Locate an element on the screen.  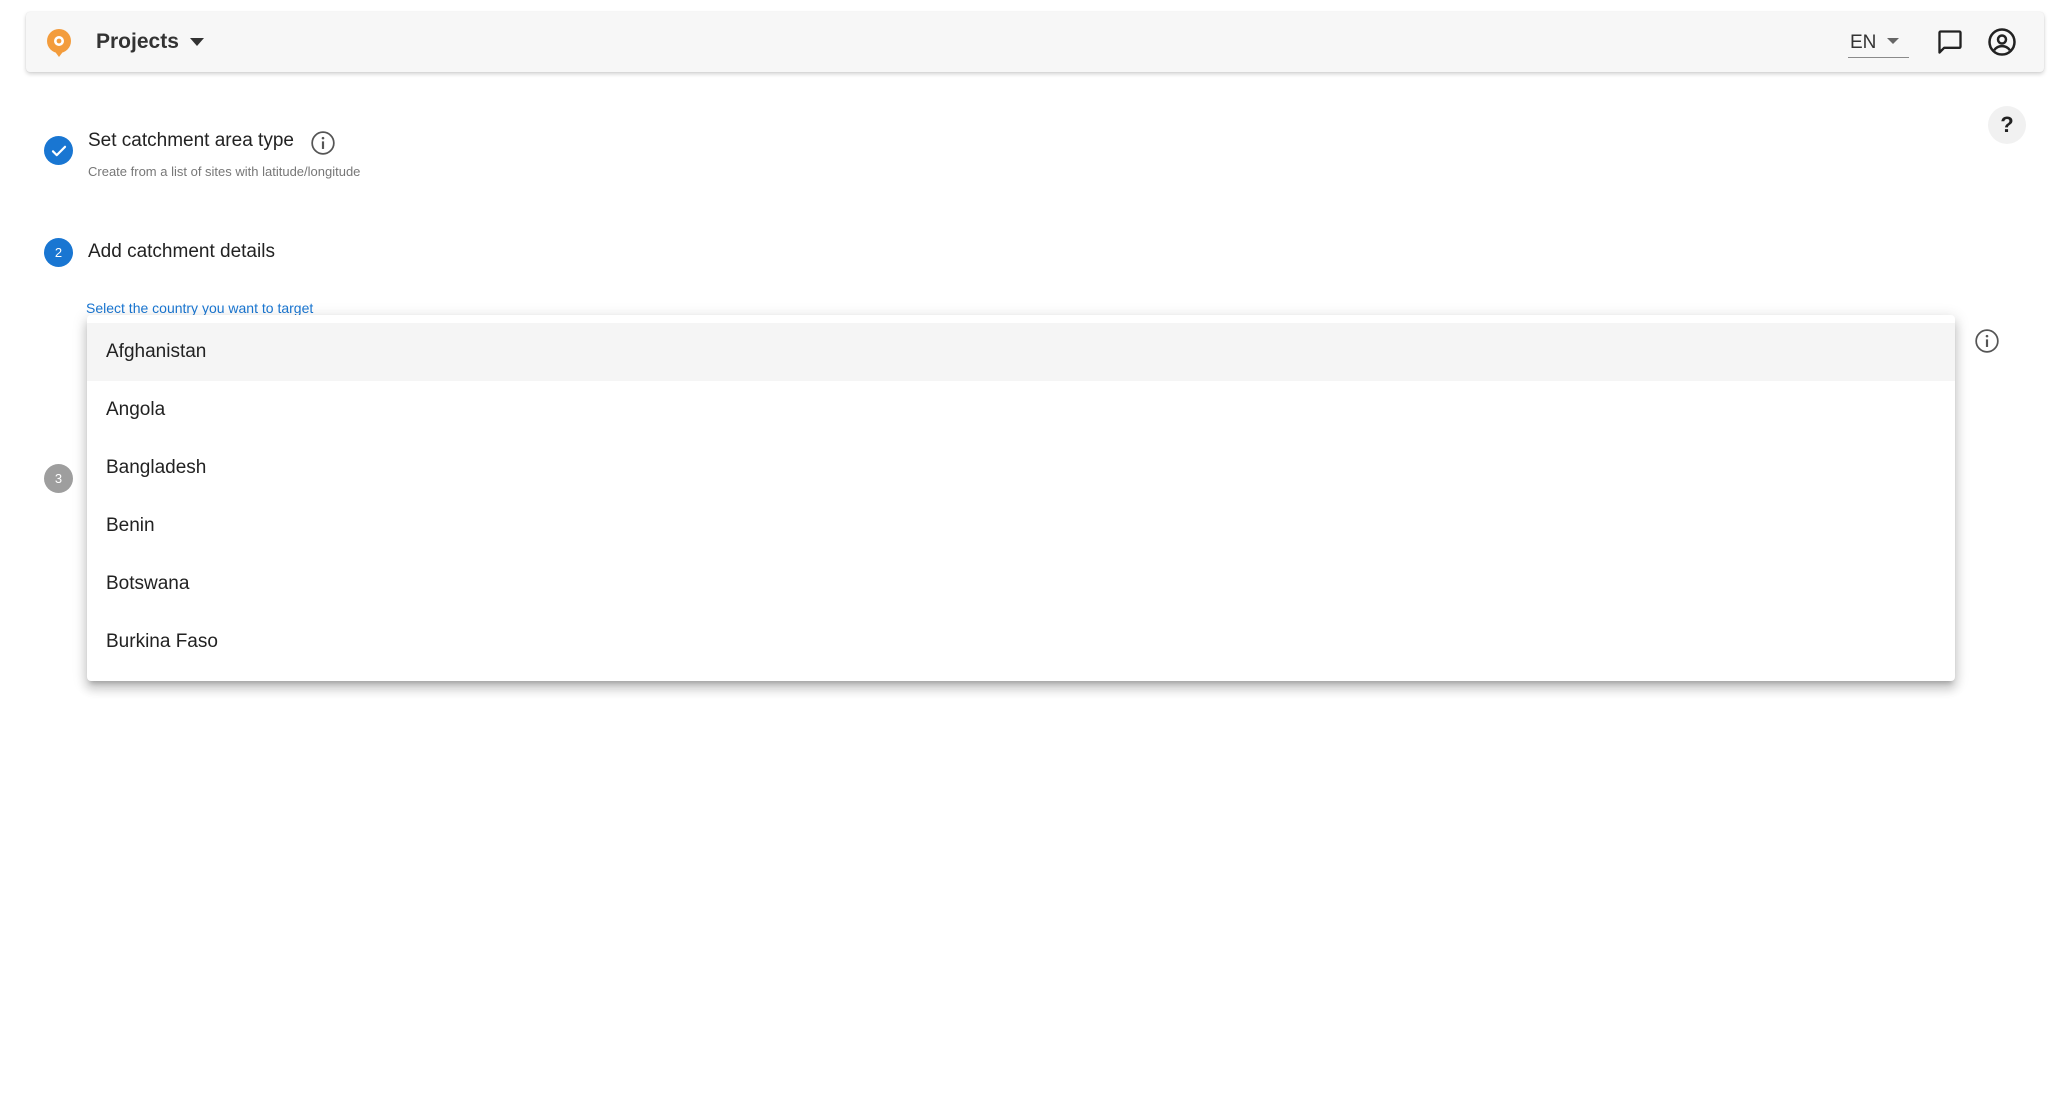
check-icon is located at coordinates (58, 150).